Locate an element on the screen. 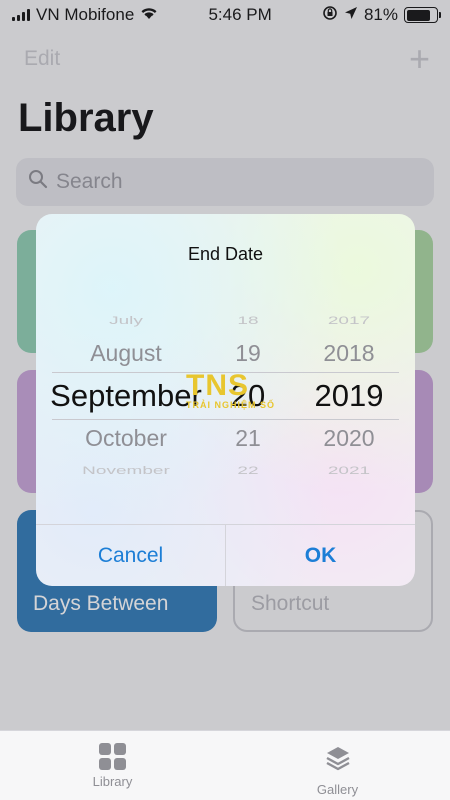  tab-bar: Library Gallery is located at coordinates (225, 765).